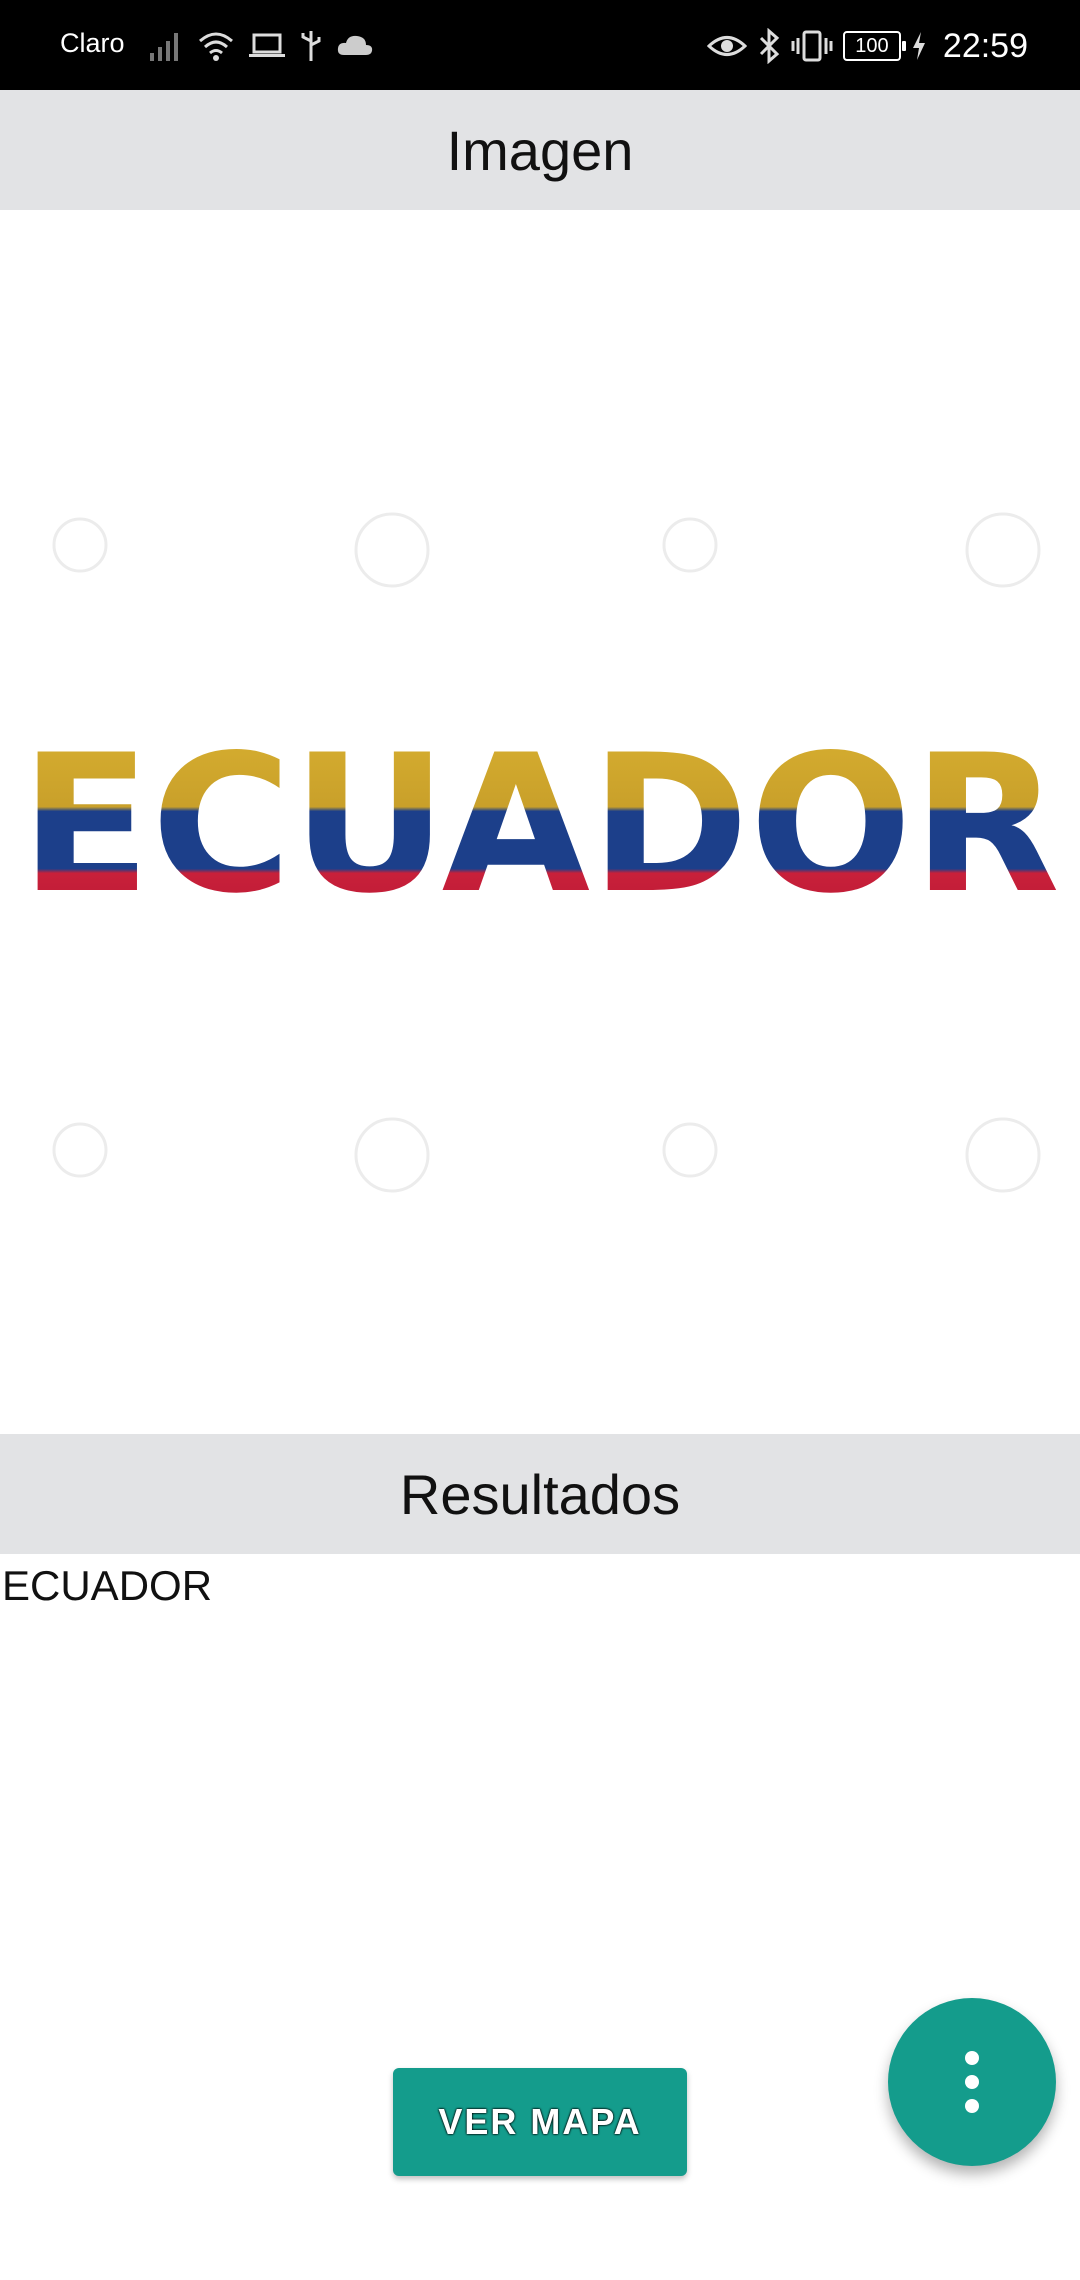 This screenshot has height=2280, width=1080. Describe the element at coordinates (540, 150) in the screenshot. I see `image-section-title: Imagen` at that location.